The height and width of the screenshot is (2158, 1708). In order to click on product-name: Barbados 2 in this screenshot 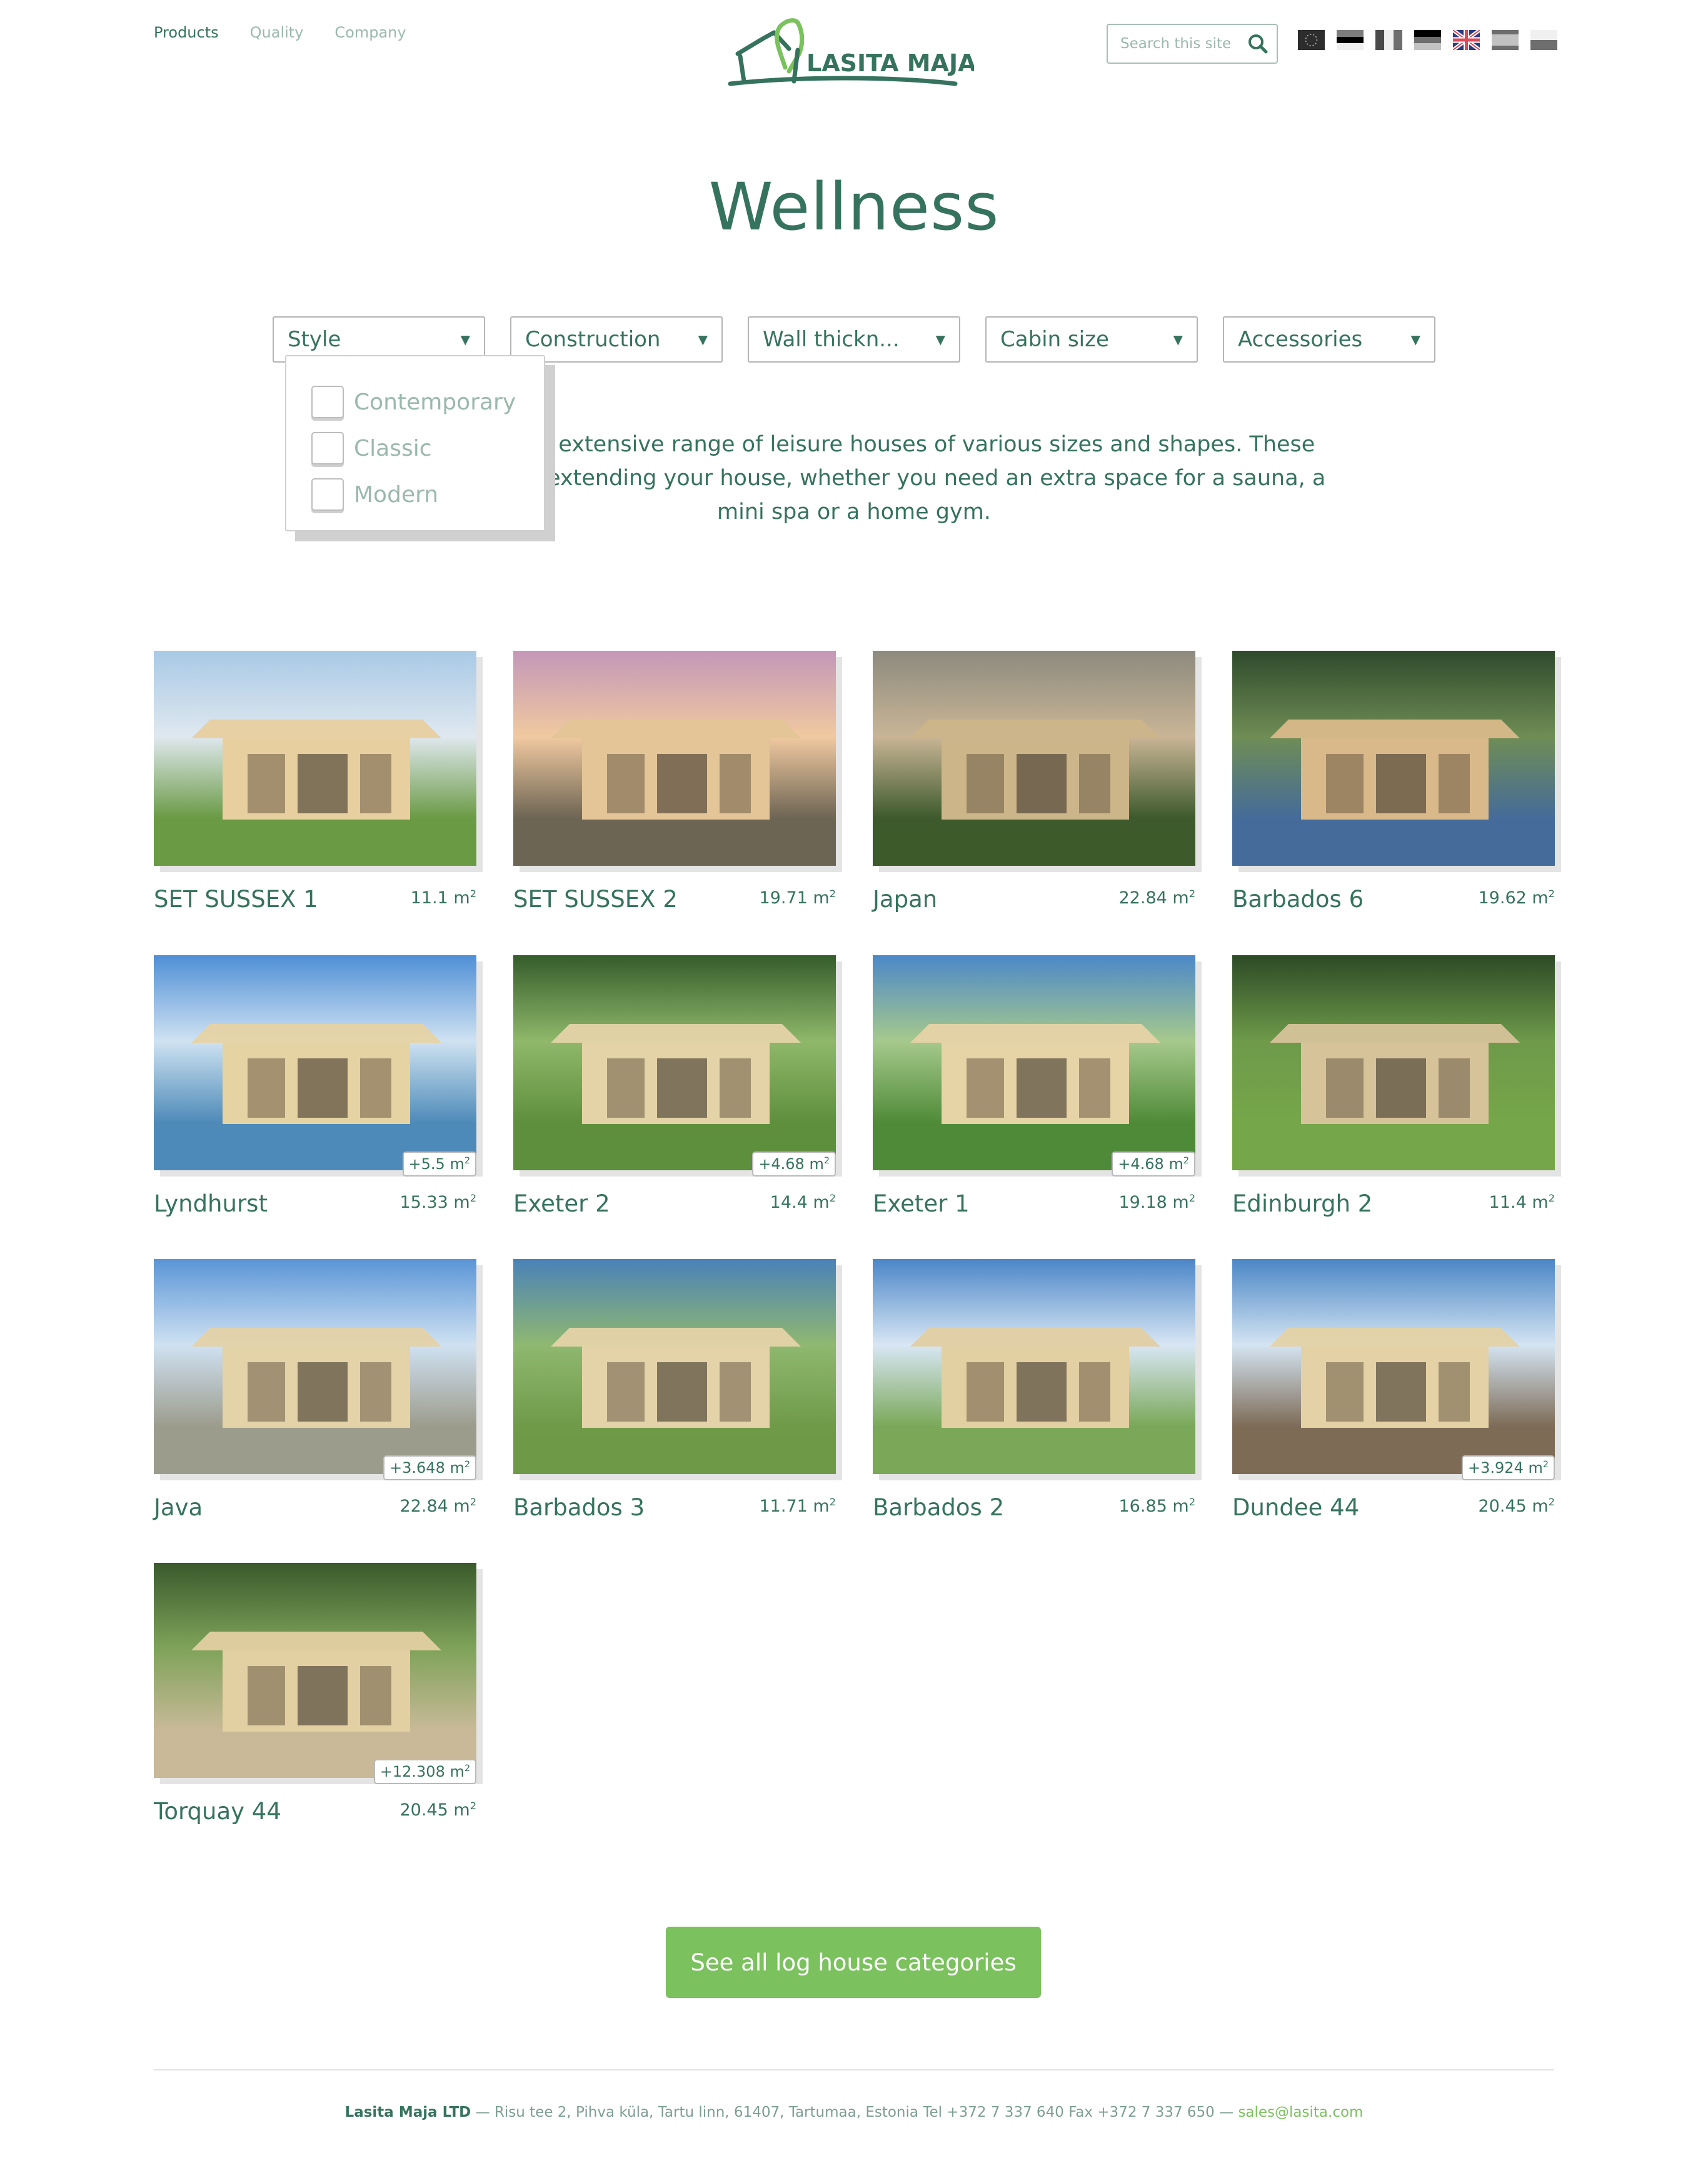, I will do `click(938, 1507)`.